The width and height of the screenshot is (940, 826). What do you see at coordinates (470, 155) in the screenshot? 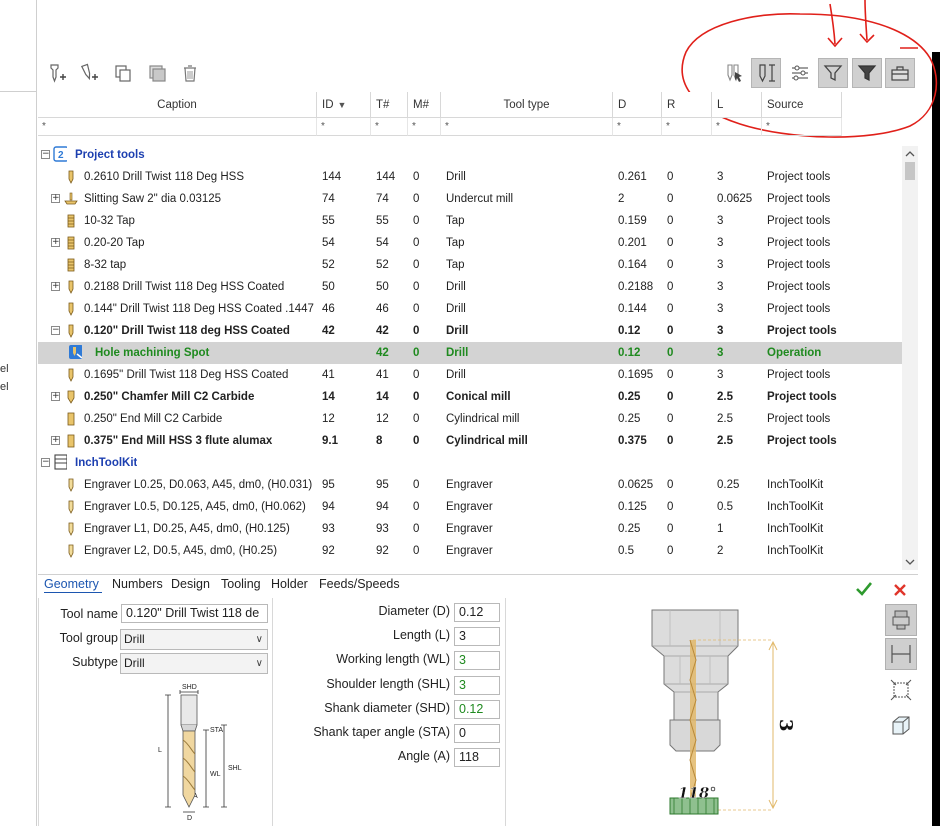
I see `group-row: −2 Project tools` at bounding box center [470, 155].